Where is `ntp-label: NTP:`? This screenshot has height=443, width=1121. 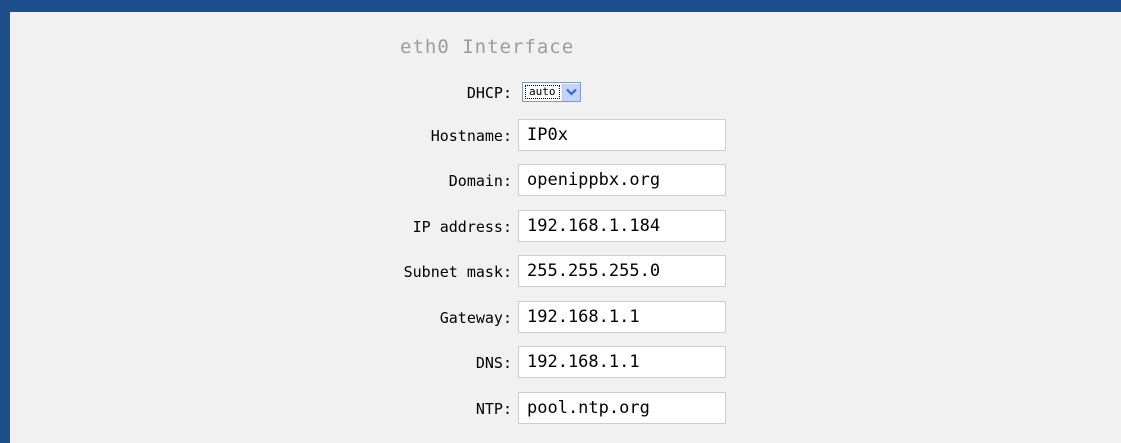
ntp-label: NTP: is located at coordinates (493, 409).